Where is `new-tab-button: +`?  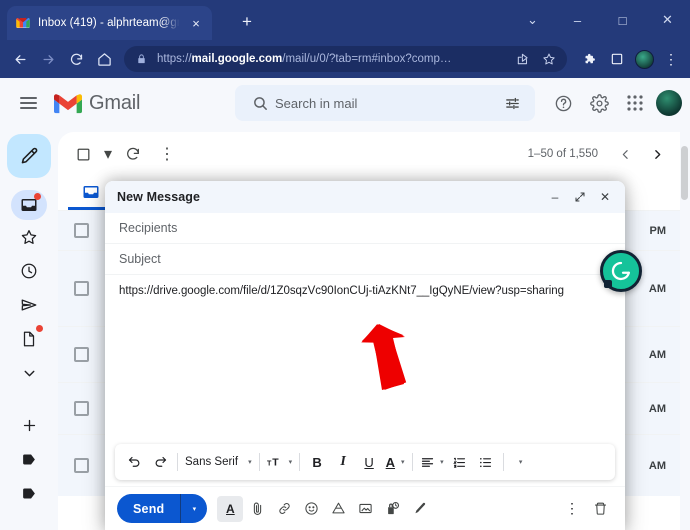 new-tab-button: + is located at coordinates (247, 22).